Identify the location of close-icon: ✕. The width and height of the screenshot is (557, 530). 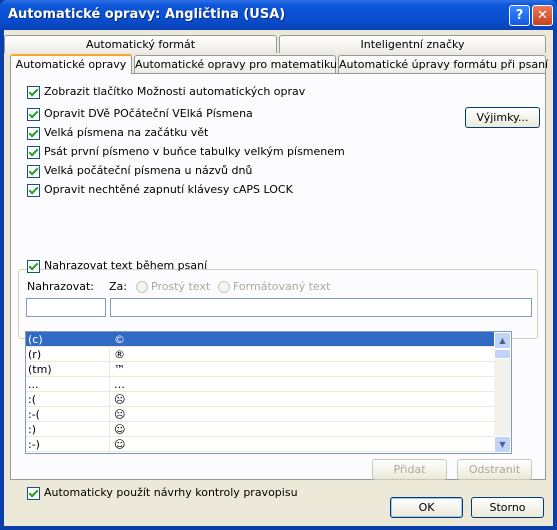
(542, 15).